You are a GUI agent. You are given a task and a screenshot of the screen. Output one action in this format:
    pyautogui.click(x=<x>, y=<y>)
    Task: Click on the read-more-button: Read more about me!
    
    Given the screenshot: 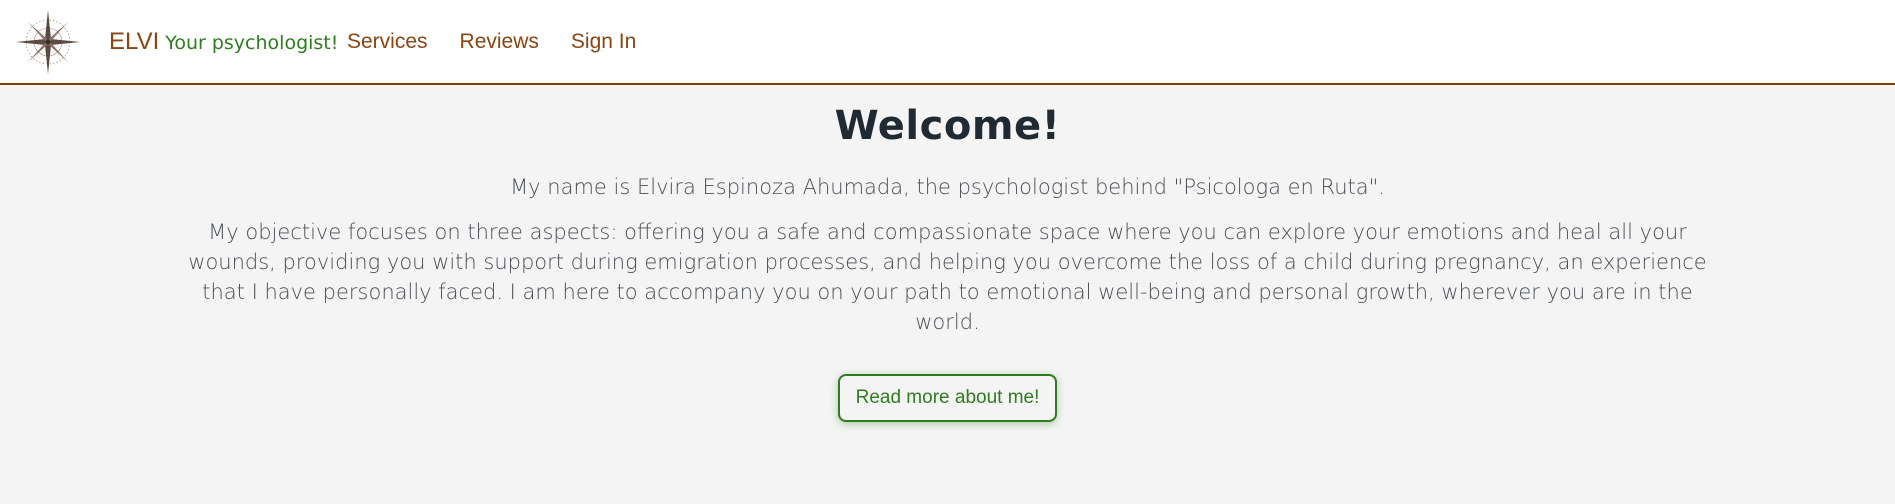 What is the action you would take?
    pyautogui.click(x=947, y=398)
    